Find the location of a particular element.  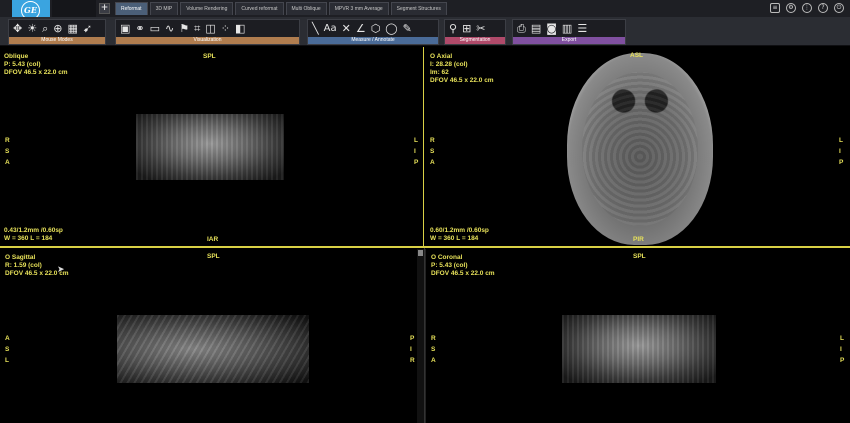

list-icon: ☰ is located at coordinates (582, 29).